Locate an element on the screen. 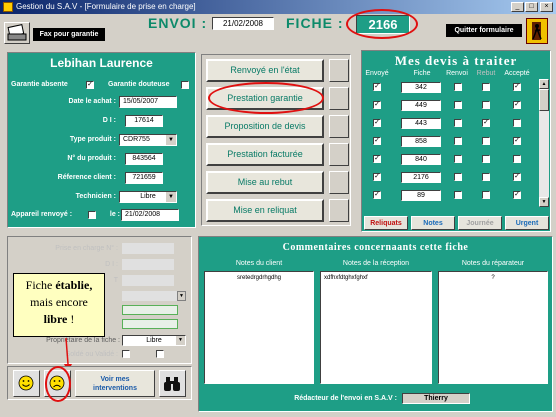 This screenshot has width=556, height=417. client-notes-textarea: sretedrgdrhgdhg is located at coordinates (259, 327).